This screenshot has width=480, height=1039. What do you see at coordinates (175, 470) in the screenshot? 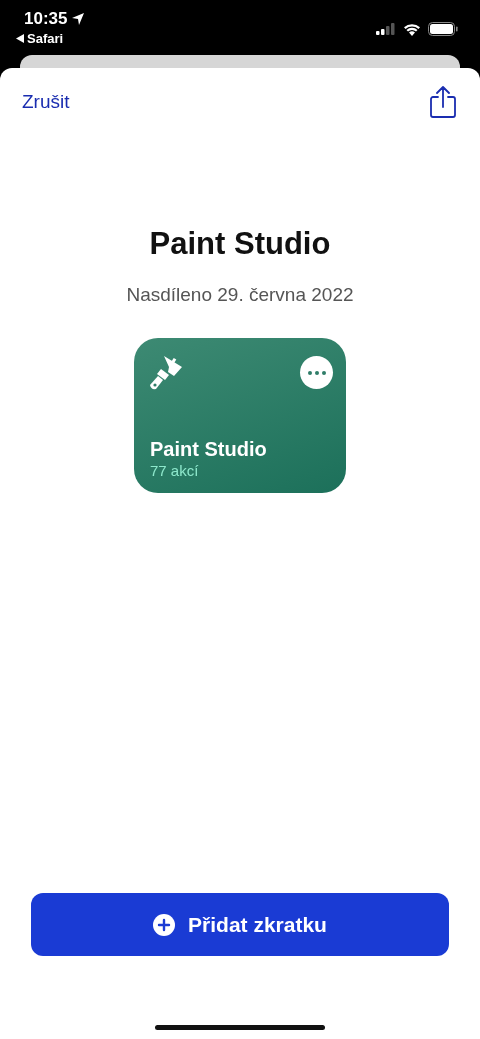
I see `action-count: 77 akcí` at bounding box center [175, 470].